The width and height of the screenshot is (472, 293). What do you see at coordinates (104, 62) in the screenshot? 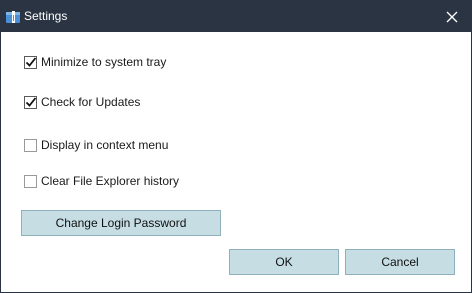
I see `option-label: Minimize to system tray` at bounding box center [104, 62].